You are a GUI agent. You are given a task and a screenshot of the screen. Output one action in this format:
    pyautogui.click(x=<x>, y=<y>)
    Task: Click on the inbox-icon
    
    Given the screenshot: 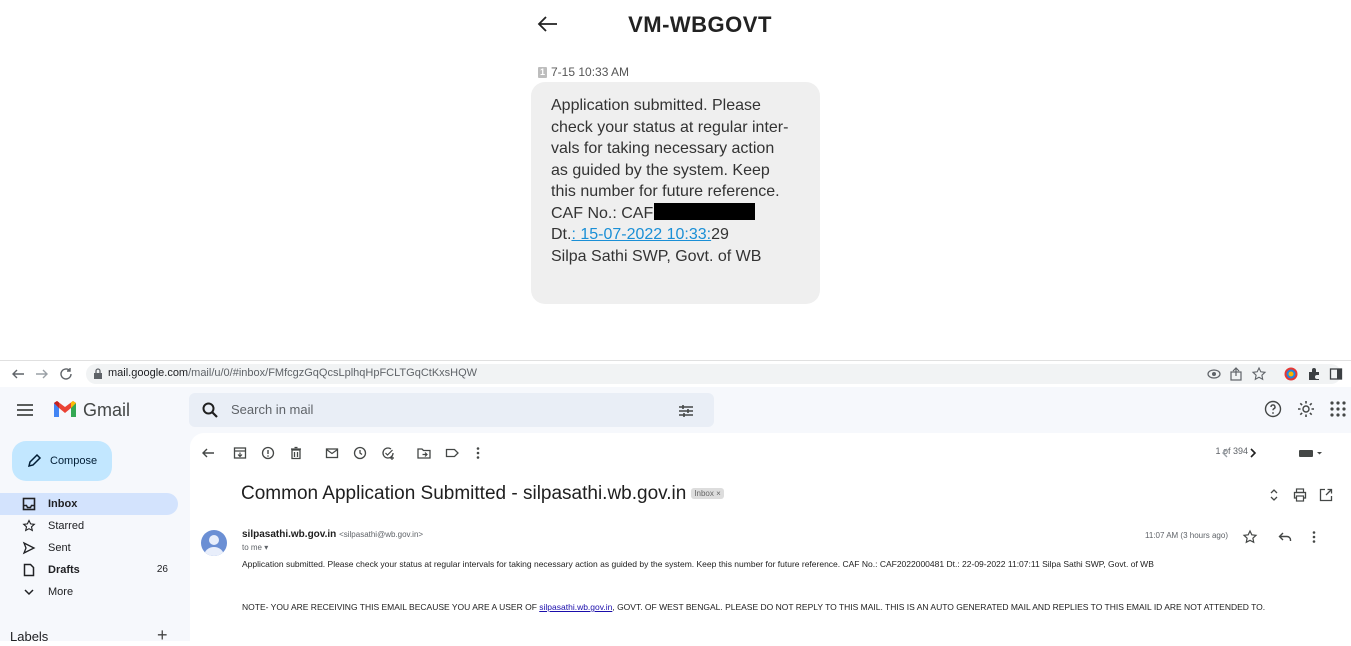 What is the action you would take?
    pyautogui.click(x=29, y=504)
    